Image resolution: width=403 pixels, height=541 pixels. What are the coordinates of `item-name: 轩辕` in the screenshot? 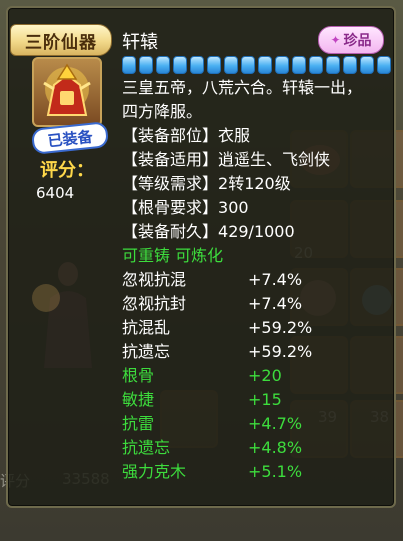 It's located at (140, 42).